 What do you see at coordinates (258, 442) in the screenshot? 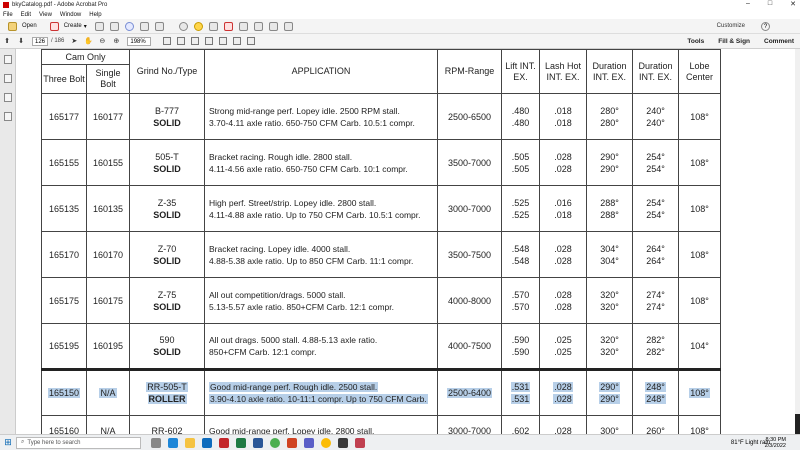
I see `word-icon` at bounding box center [258, 442].